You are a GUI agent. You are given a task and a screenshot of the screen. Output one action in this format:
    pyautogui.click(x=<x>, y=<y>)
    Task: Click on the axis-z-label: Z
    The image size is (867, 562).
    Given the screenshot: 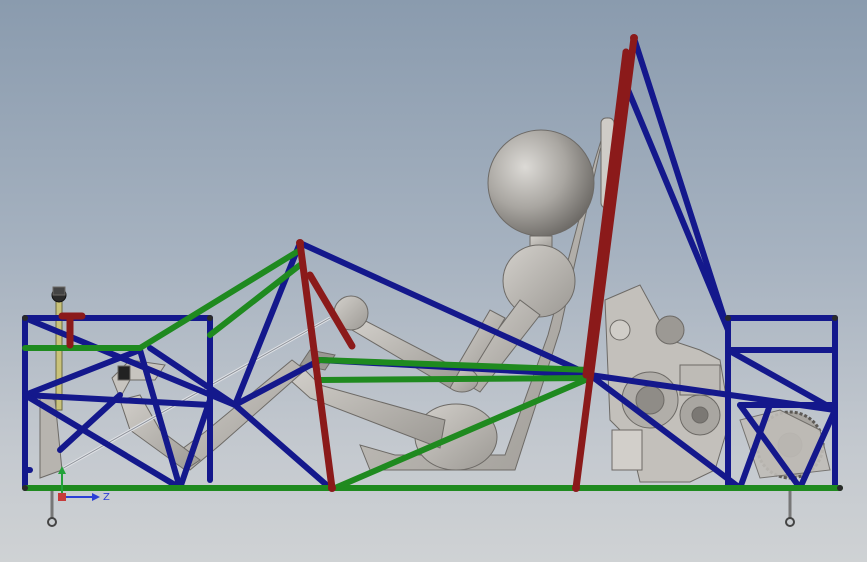 What is the action you would take?
    pyautogui.click(x=106, y=497)
    